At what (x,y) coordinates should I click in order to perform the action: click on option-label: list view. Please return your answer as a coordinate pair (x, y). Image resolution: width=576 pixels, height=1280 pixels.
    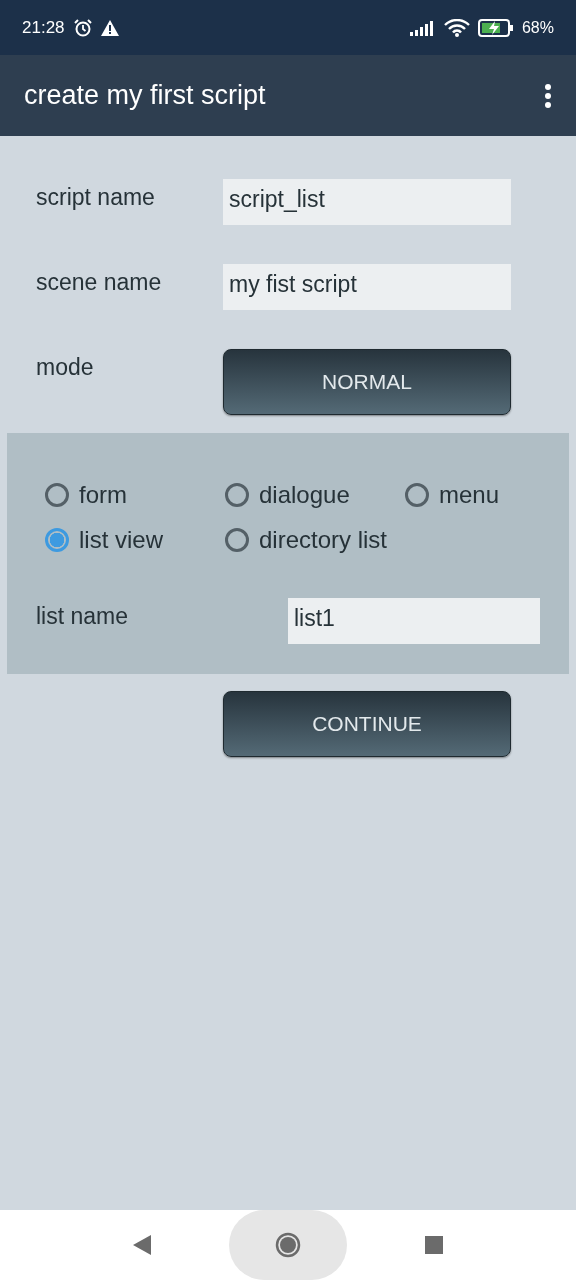
    Looking at the image, I should click on (121, 540).